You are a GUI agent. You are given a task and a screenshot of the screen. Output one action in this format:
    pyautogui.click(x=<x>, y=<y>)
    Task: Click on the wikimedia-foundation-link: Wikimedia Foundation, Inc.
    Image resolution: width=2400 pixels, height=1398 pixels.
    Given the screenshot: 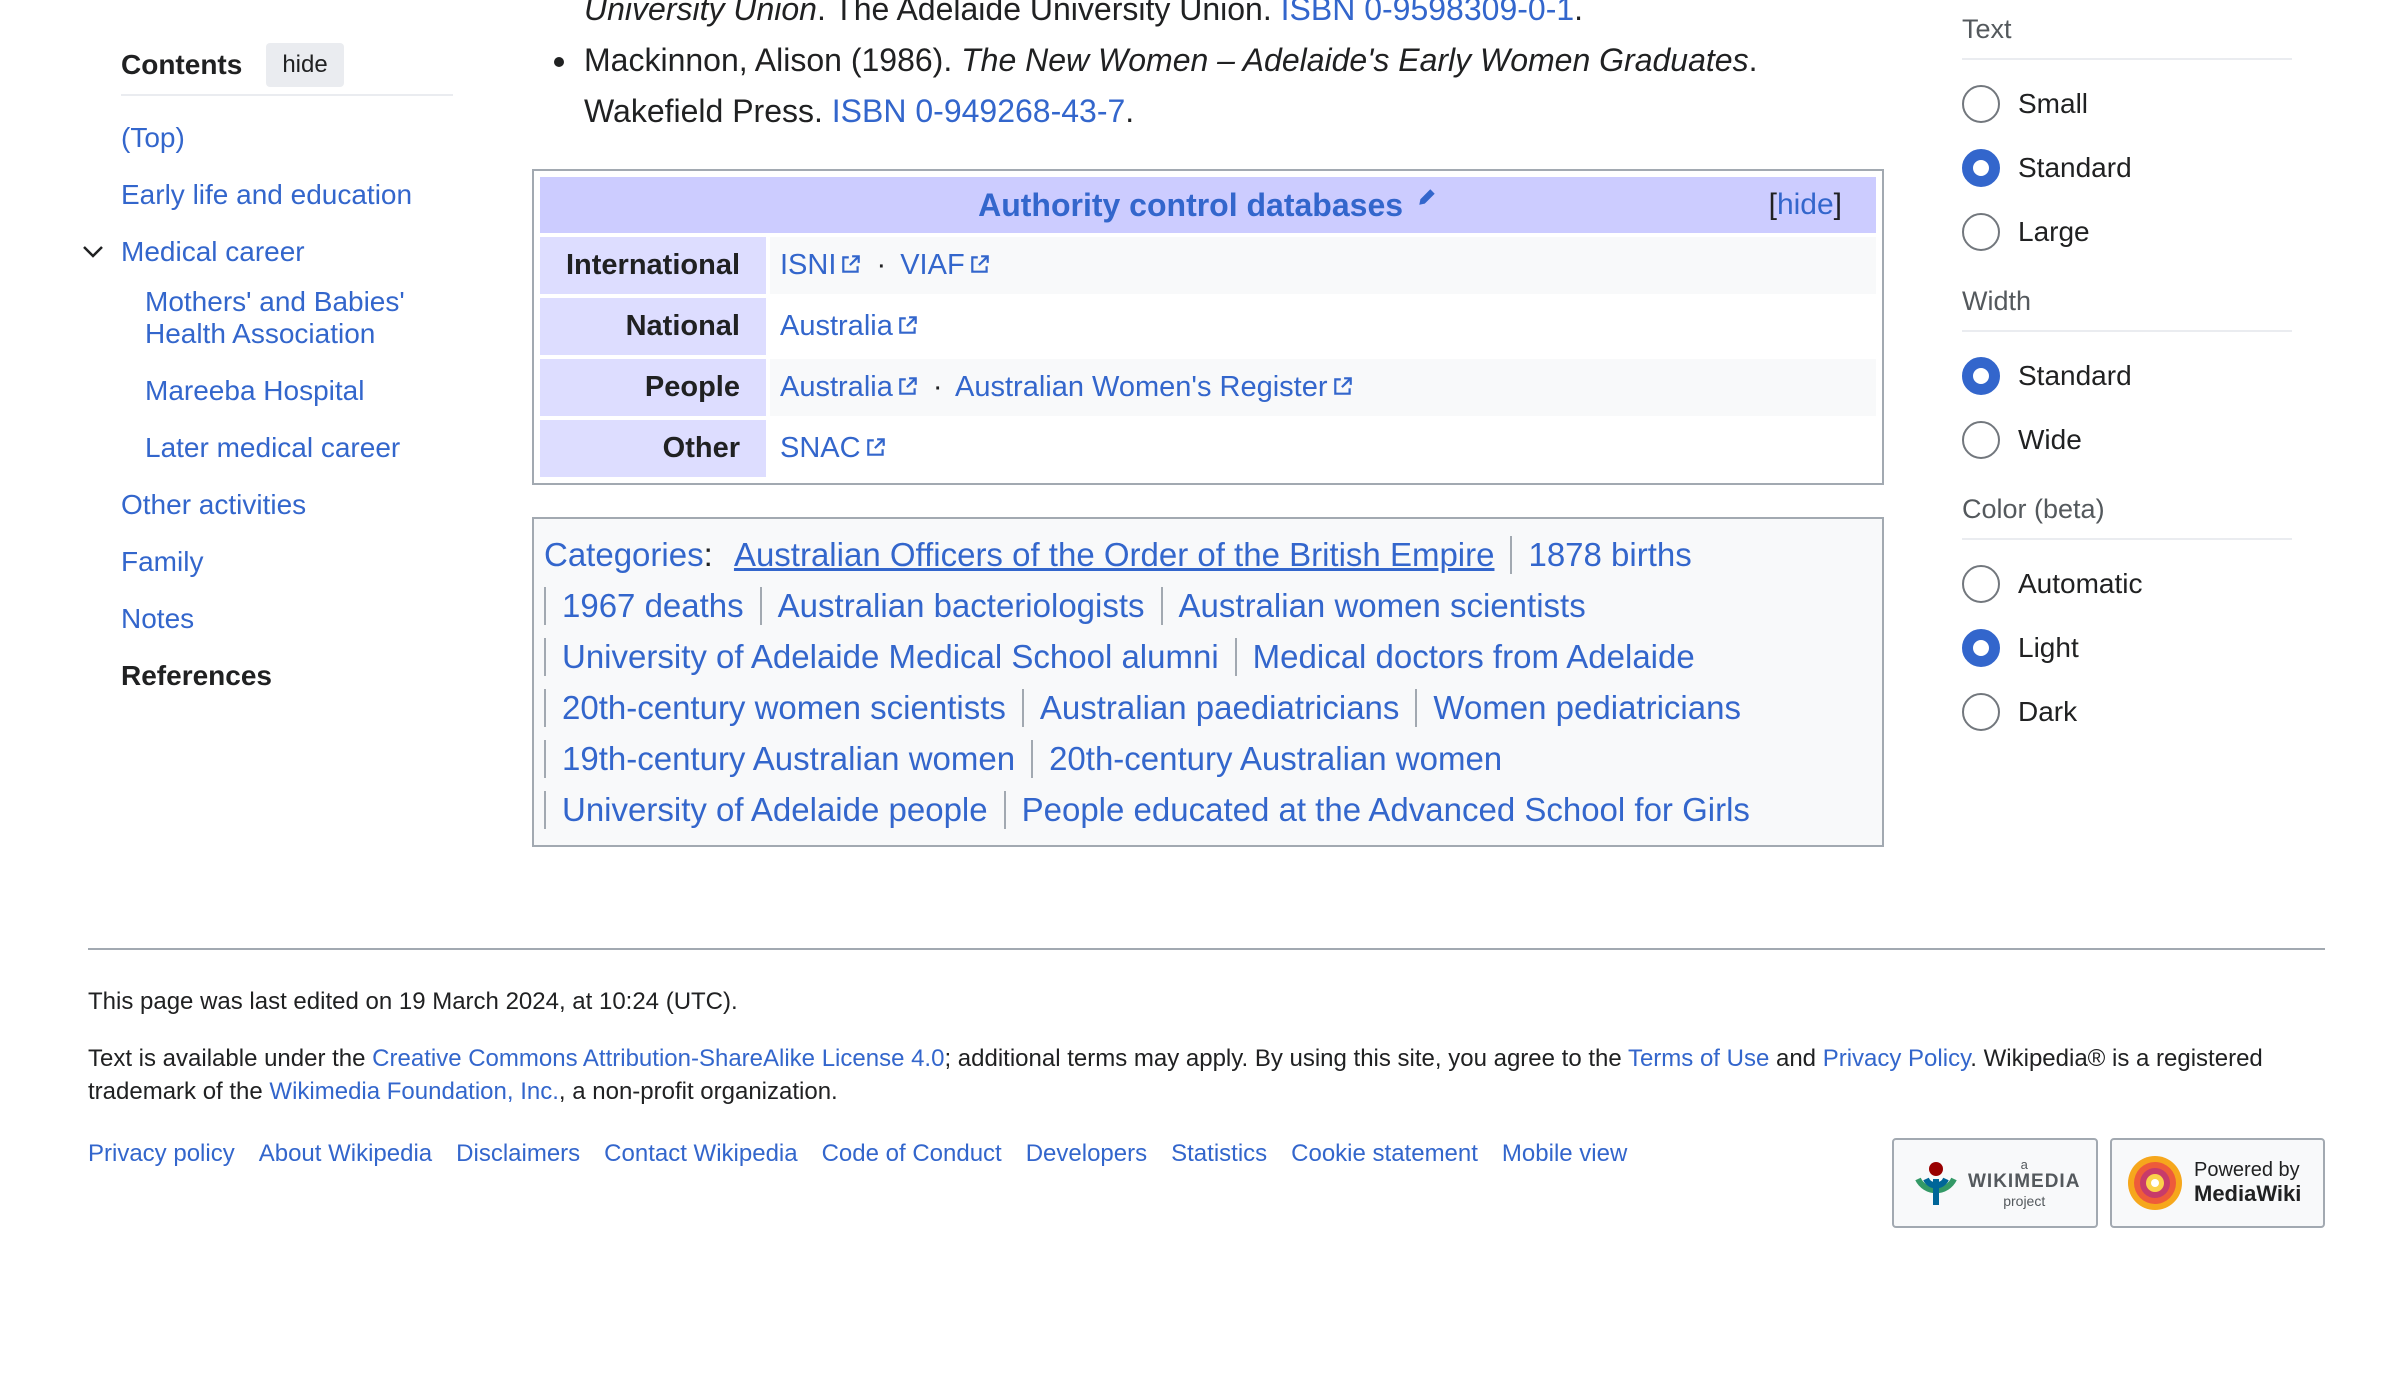 What is the action you would take?
    pyautogui.click(x=413, y=1091)
    